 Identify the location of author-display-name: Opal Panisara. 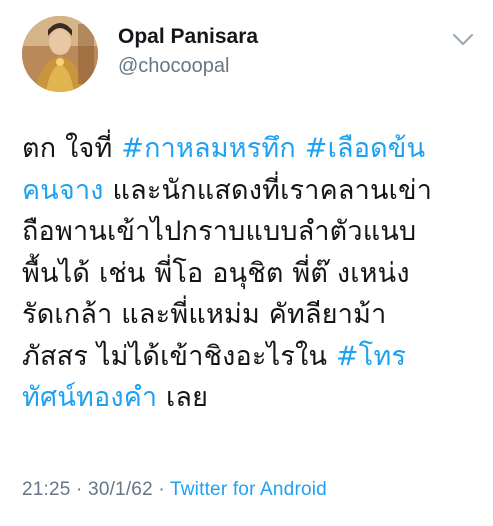
(188, 37).